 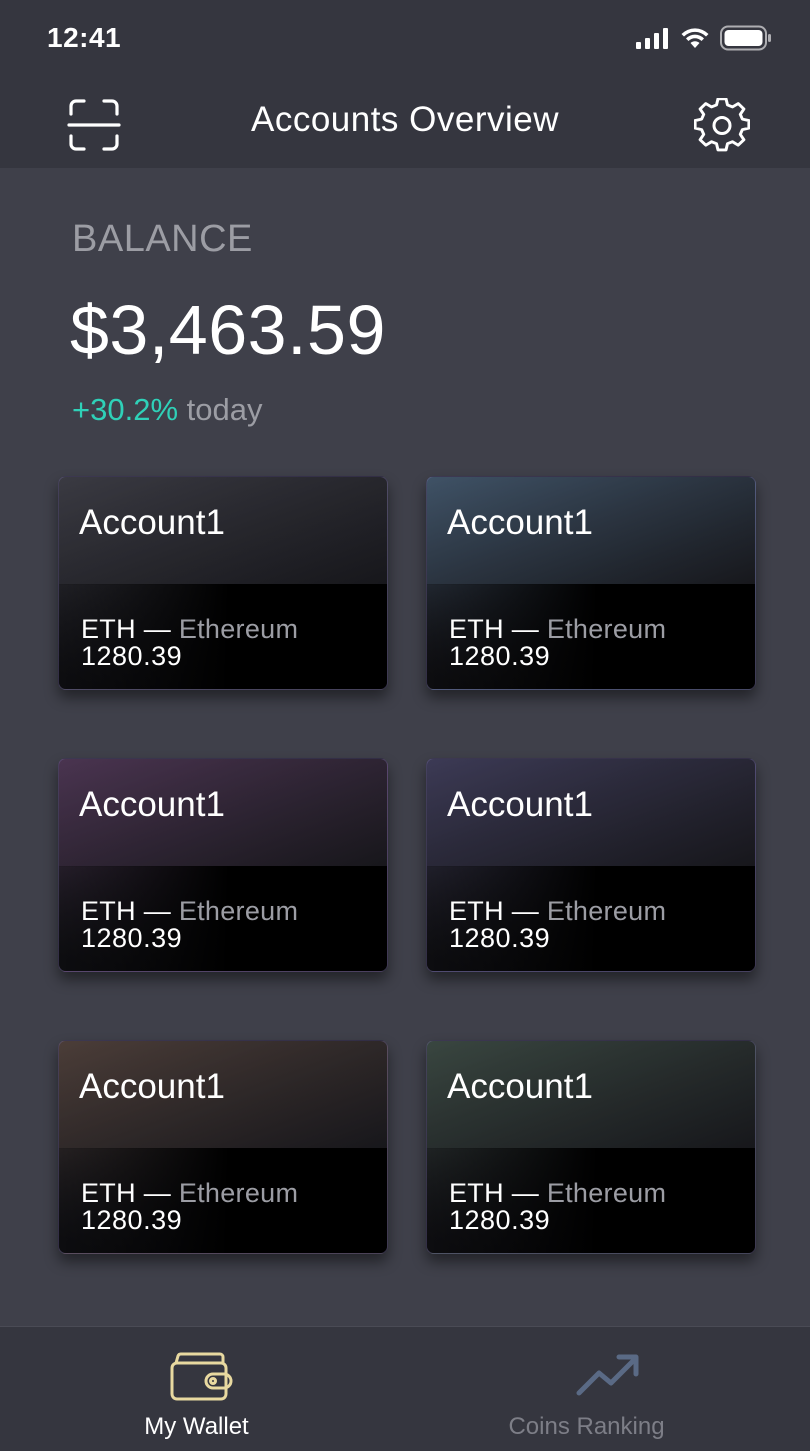 What do you see at coordinates (84, 37) in the screenshot?
I see `status-time: 12:41` at bounding box center [84, 37].